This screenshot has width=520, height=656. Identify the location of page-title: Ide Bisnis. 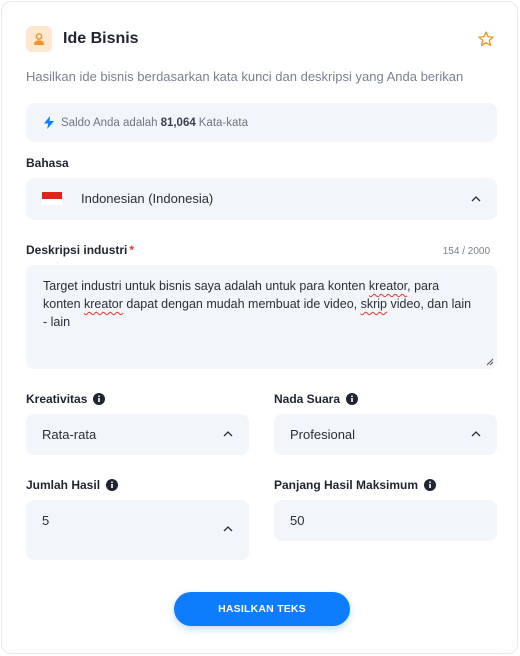
(101, 38).